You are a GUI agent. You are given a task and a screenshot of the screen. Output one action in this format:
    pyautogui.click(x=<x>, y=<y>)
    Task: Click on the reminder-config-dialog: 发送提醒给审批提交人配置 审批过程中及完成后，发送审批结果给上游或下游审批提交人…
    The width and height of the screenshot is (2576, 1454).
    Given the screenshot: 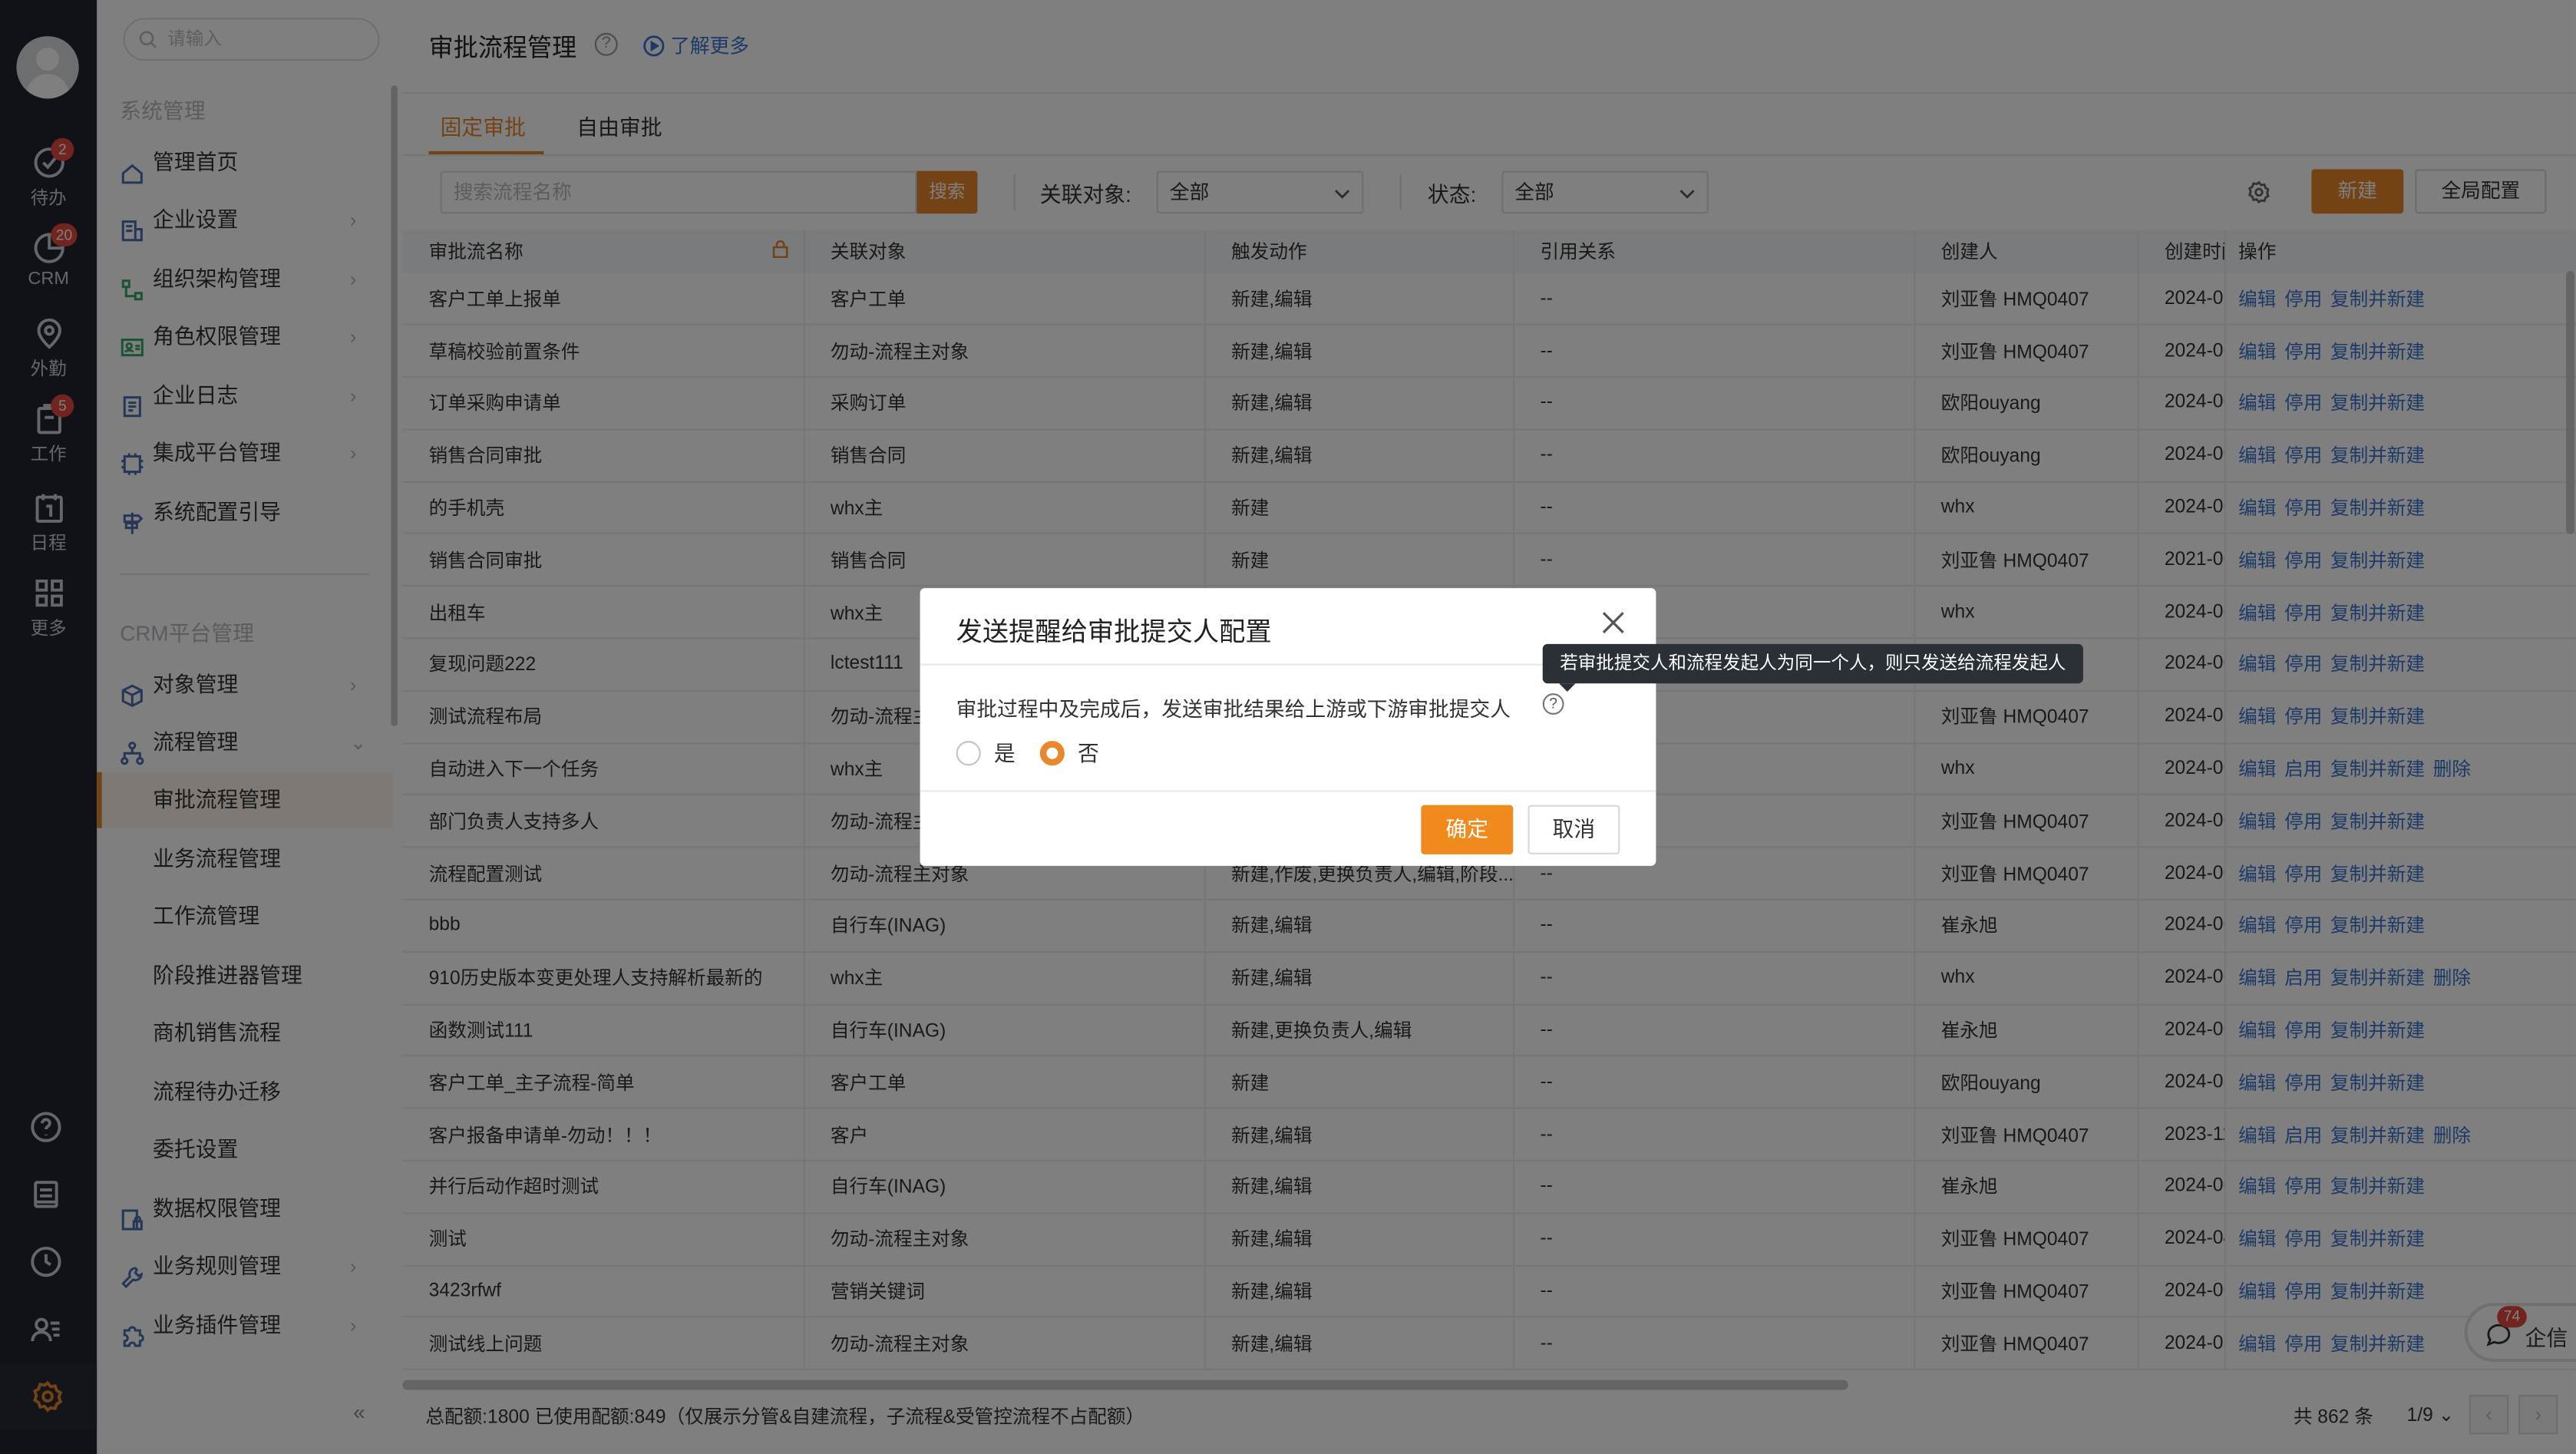 What is the action you would take?
    pyautogui.click(x=1288, y=727)
    